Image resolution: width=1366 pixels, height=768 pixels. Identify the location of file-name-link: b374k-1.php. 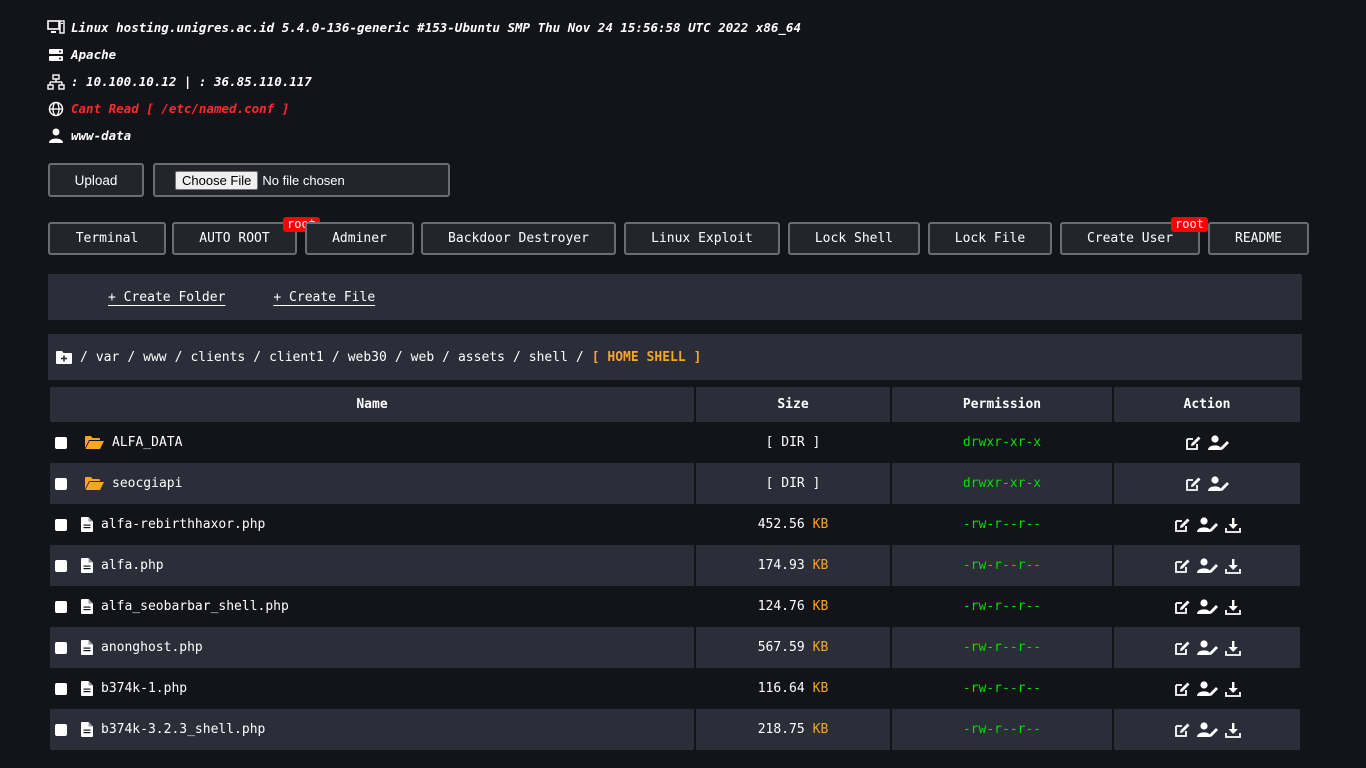
(144, 688).